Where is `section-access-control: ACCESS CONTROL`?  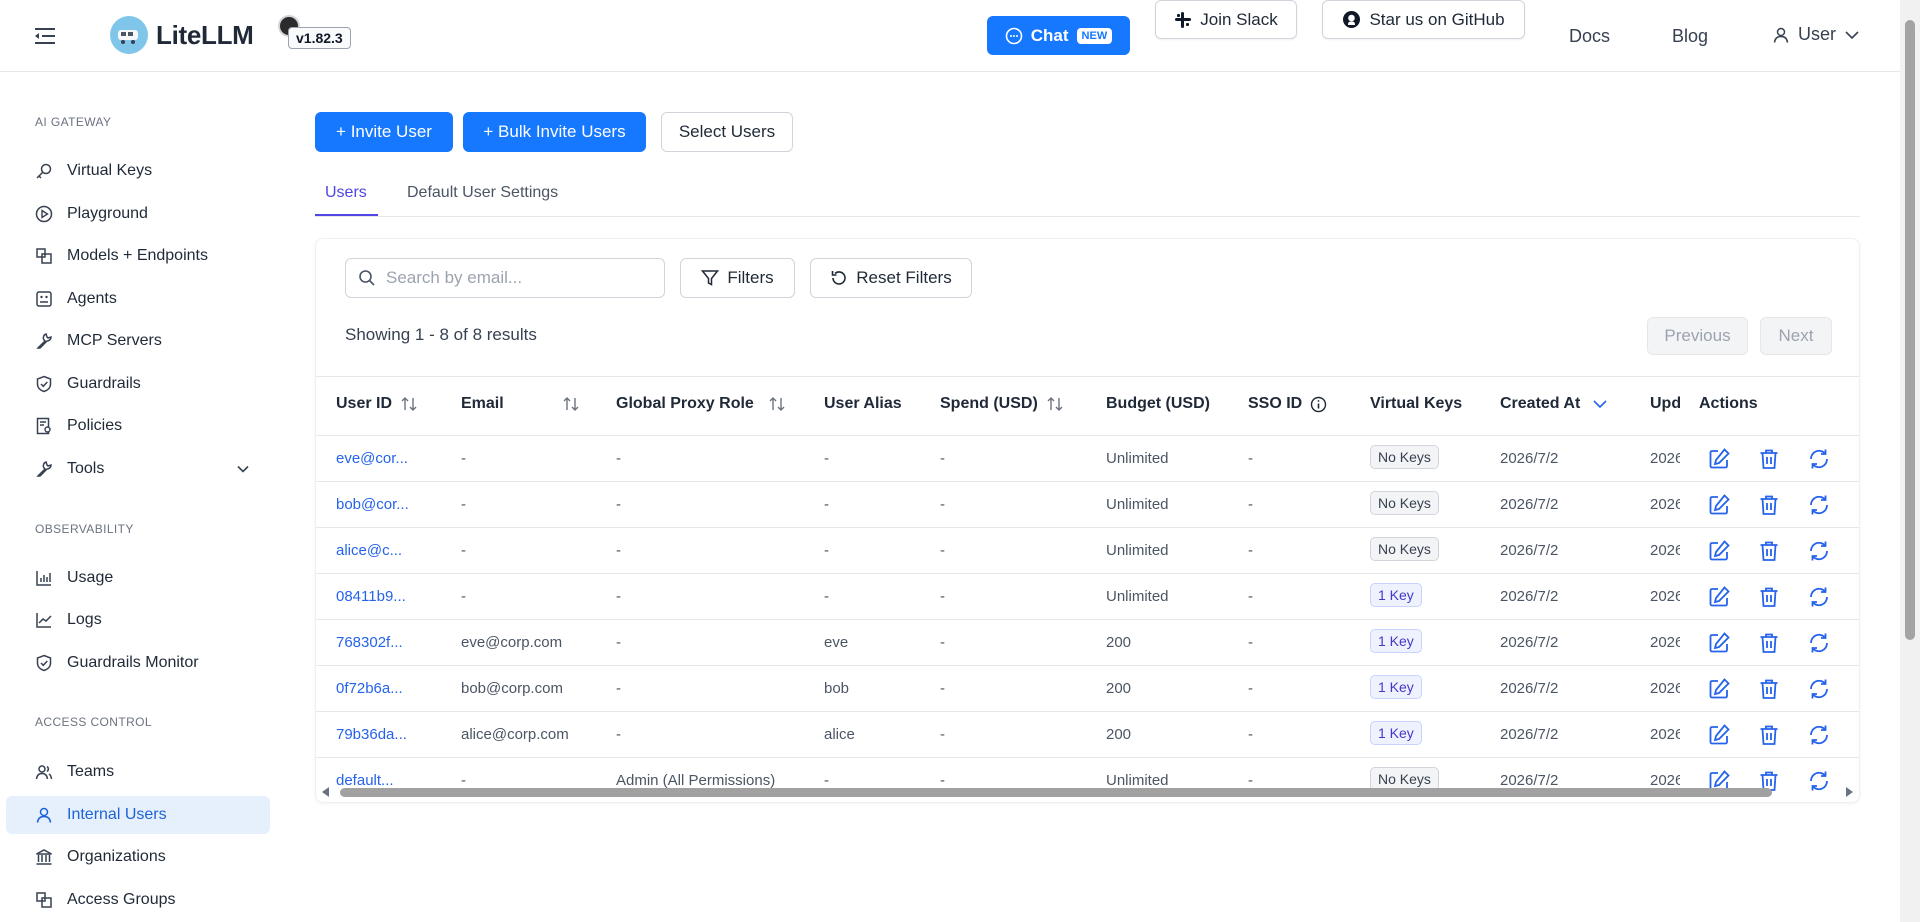
section-access-control: ACCESS CONTROL is located at coordinates (93, 722).